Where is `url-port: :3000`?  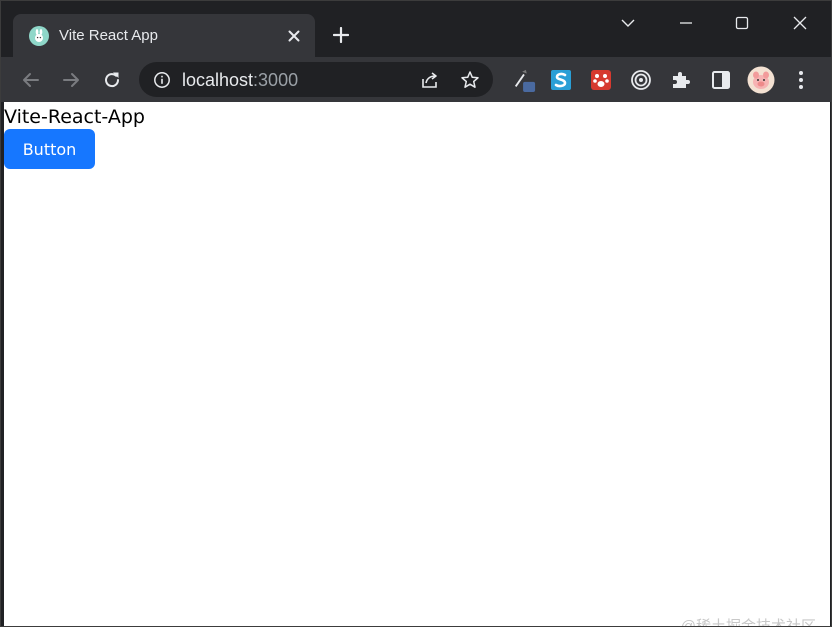
url-port: :3000 is located at coordinates (276, 80).